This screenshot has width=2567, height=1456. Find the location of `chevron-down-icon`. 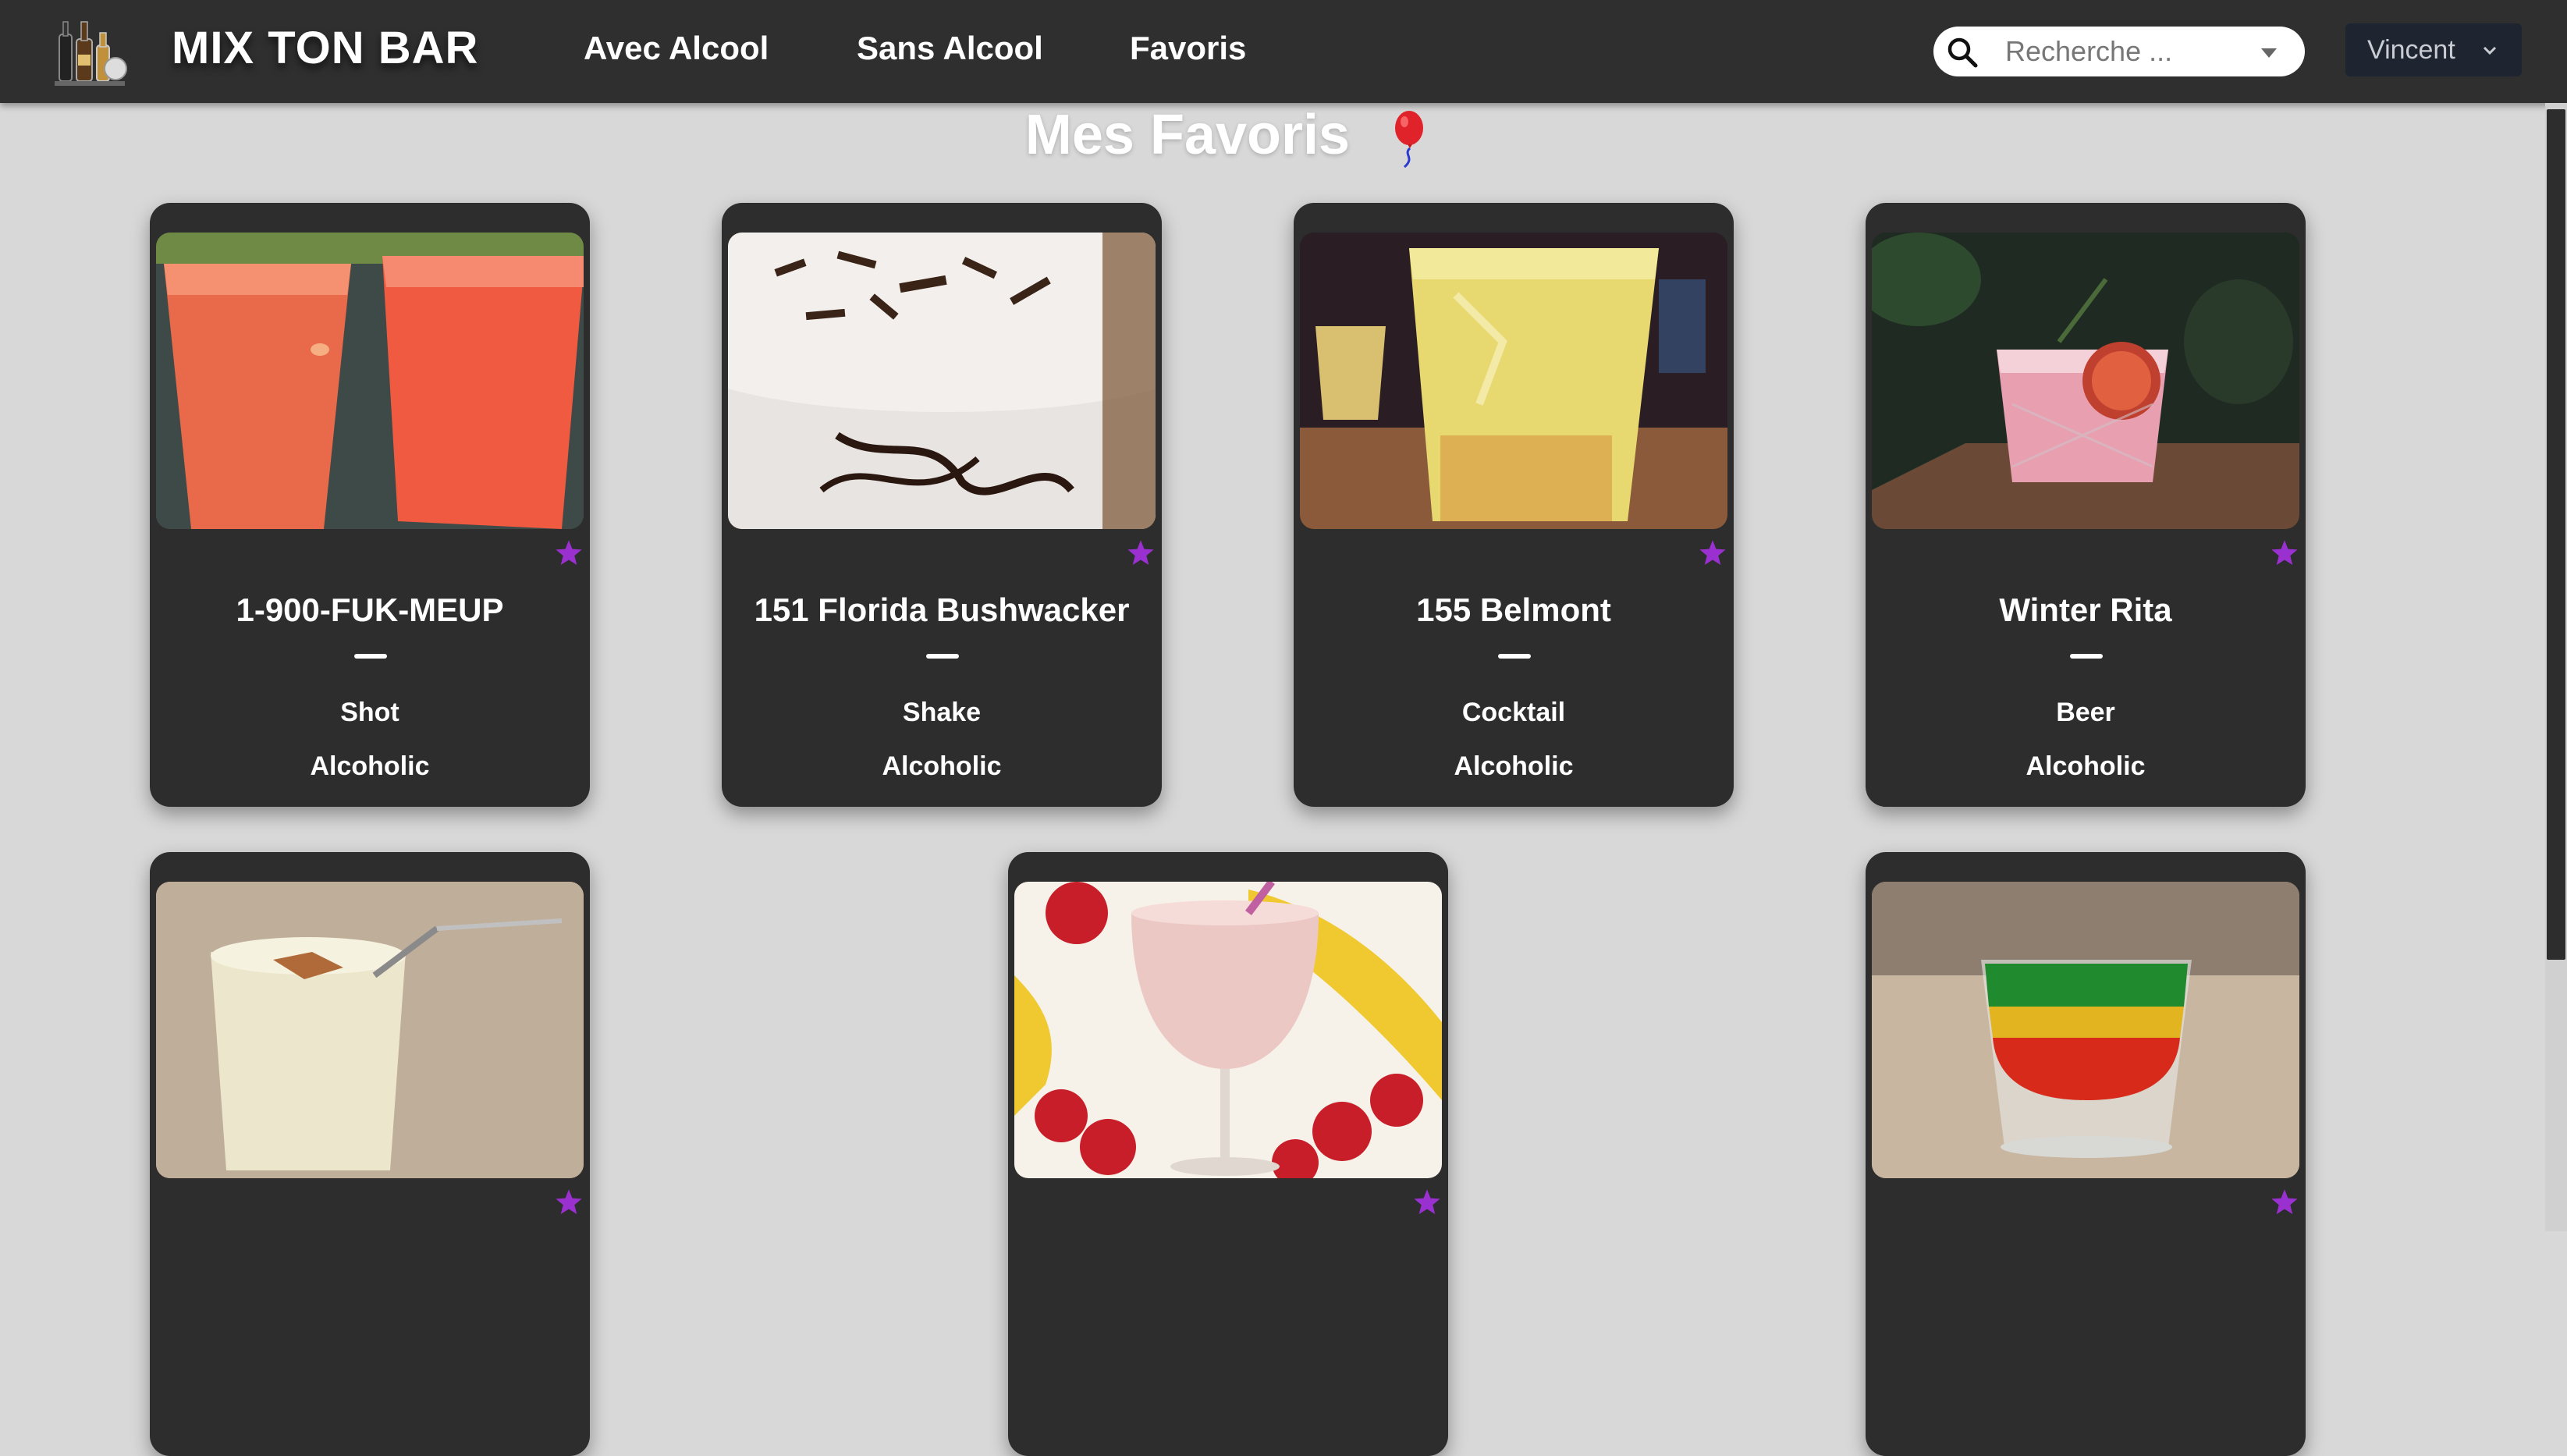

chevron-down-icon is located at coordinates (2490, 50).